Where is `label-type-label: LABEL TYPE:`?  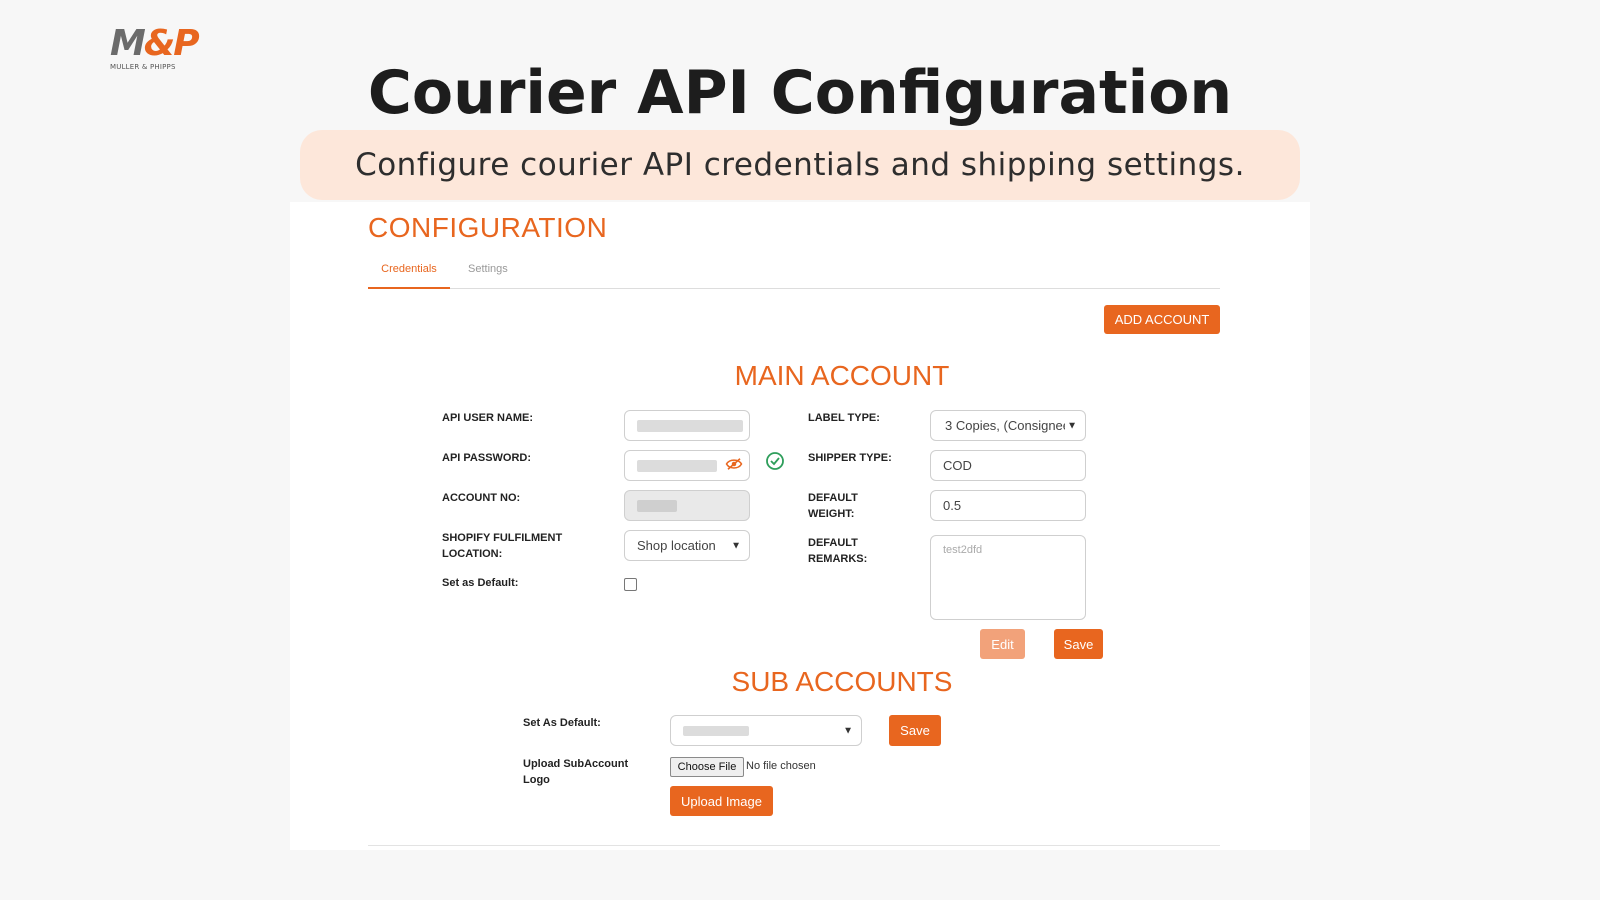
label-type-label: LABEL TYPE: is located at coordinates (844, 418).